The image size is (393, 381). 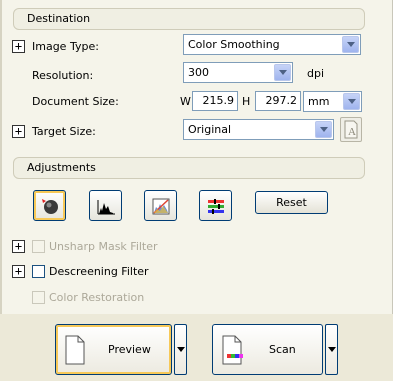 I want to click on histogram-button, so click(x=105, y=205).